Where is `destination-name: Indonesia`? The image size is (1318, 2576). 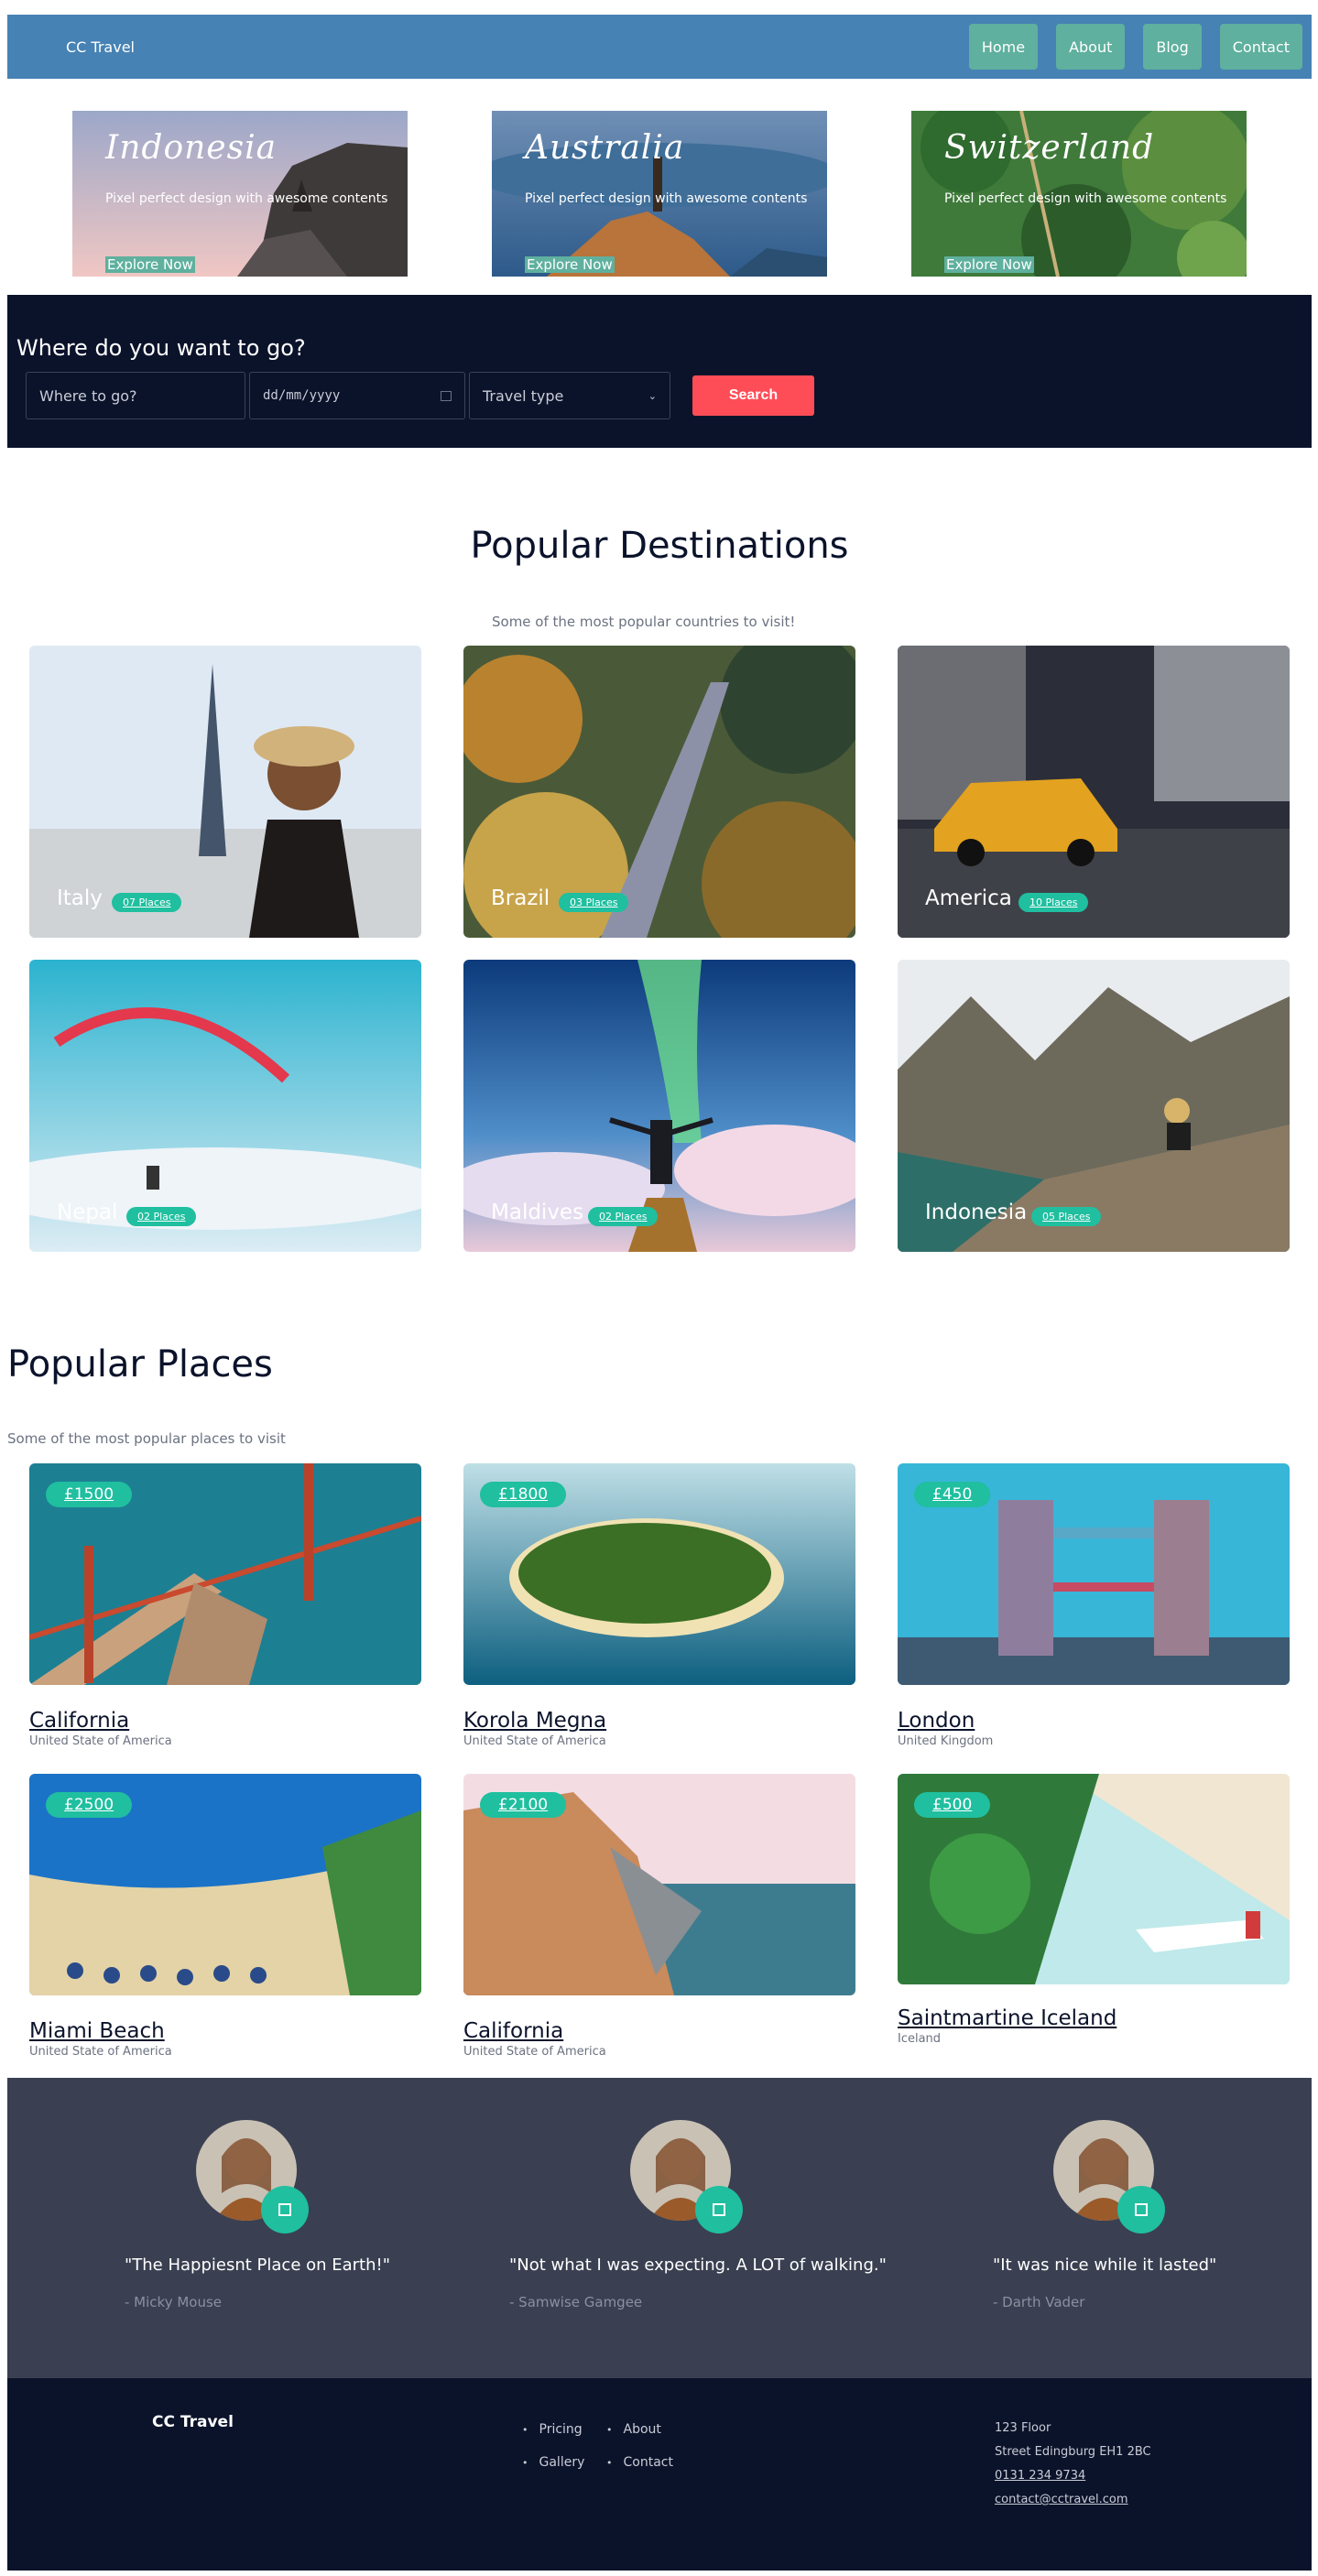
destination-name: Indonesia is located at coordinates (976, 1212).